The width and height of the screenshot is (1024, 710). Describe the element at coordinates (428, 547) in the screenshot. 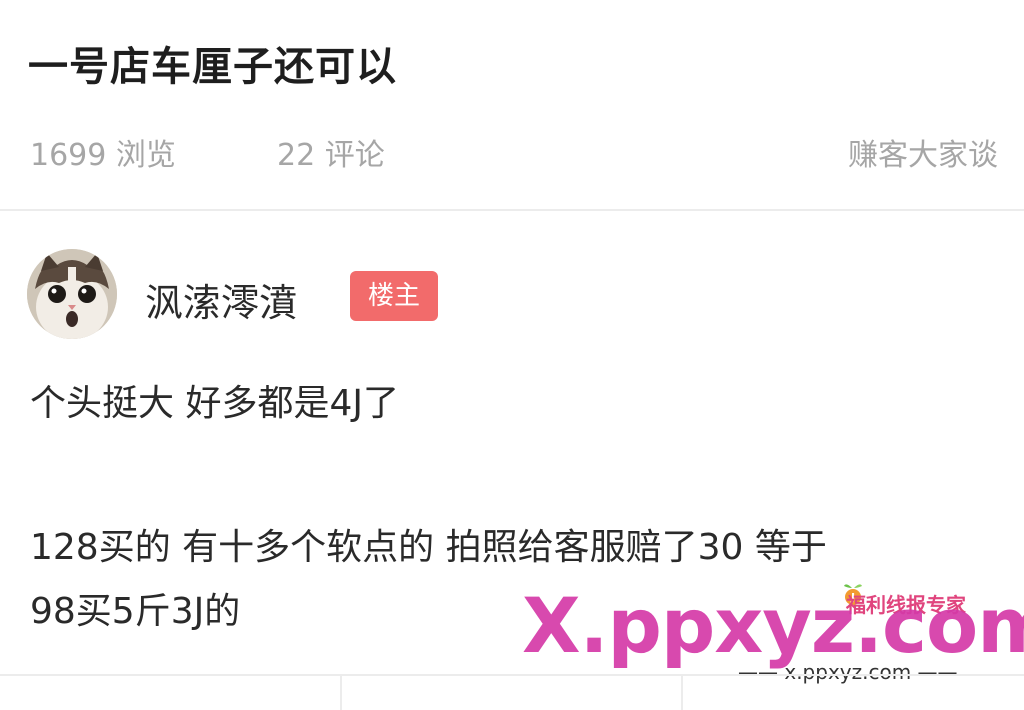

I see `post-content-line: 128买的 有十多个软点的 拍照给客服赔了30 等于` at that location.